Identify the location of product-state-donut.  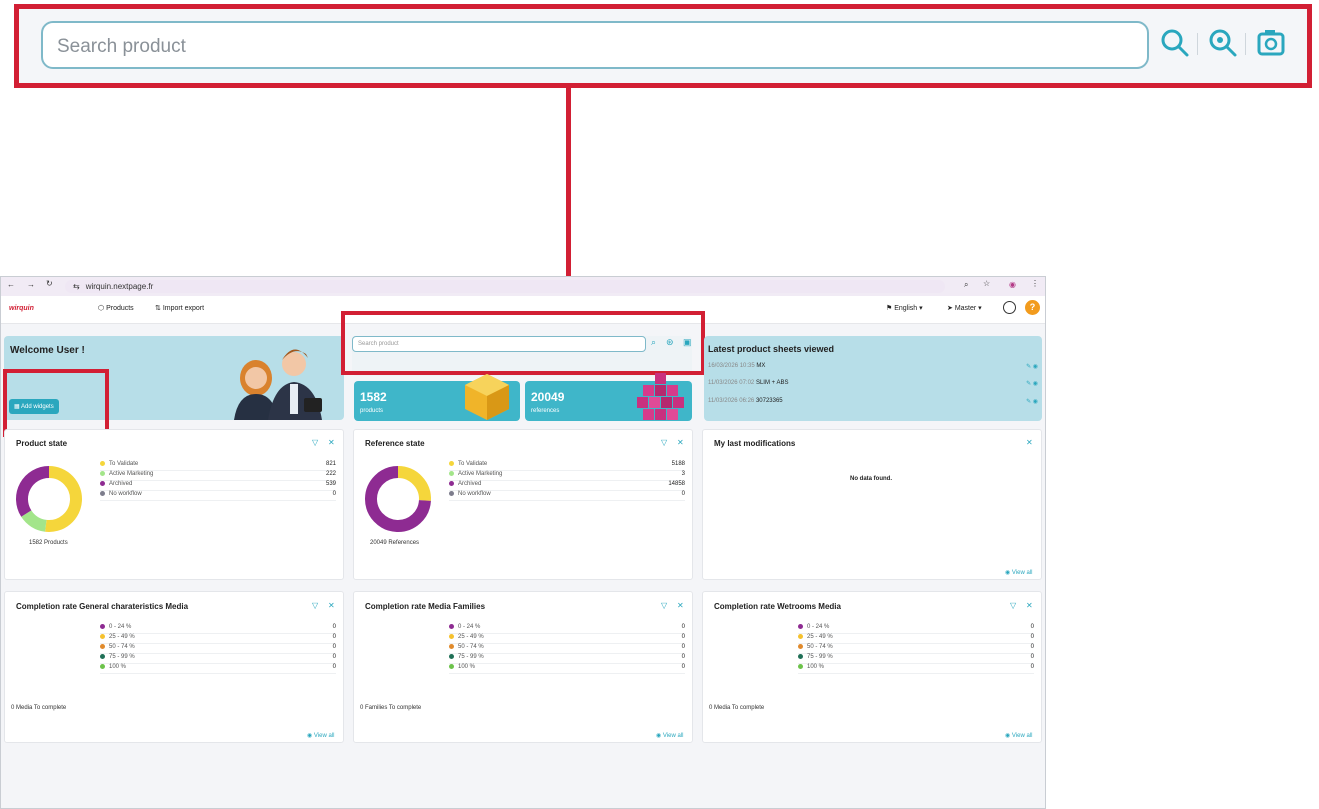
(49, 499).